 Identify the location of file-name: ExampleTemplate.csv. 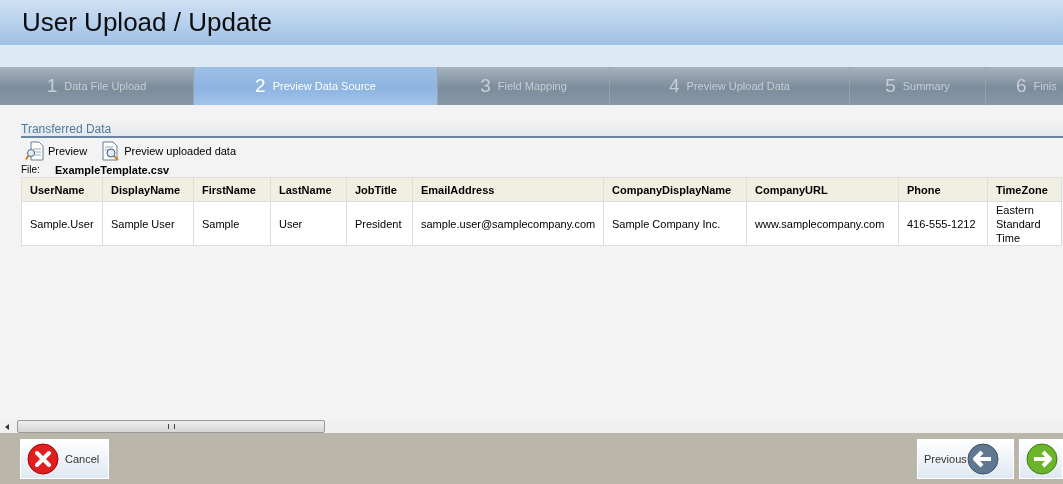
(112, 169).